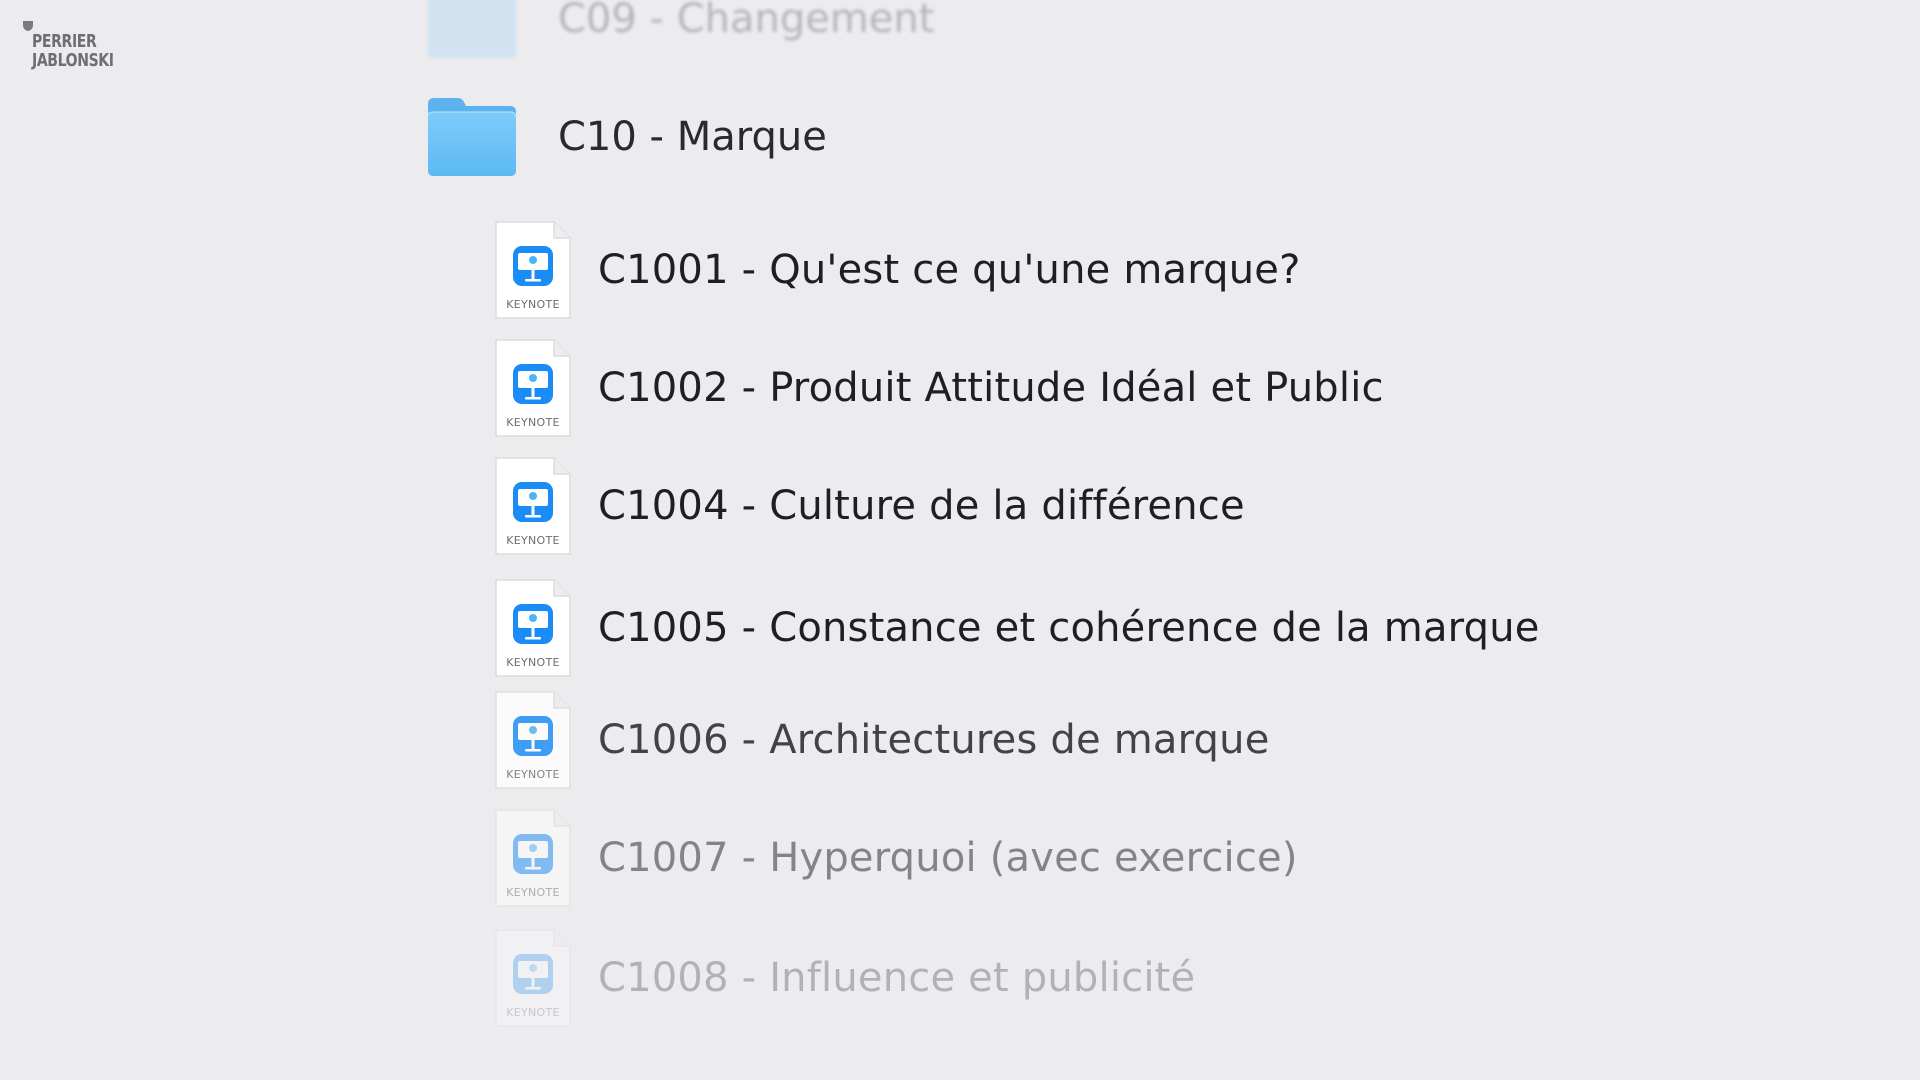  I want to click on file-label: C1006 - Architectures de marque, so click(934, 740).